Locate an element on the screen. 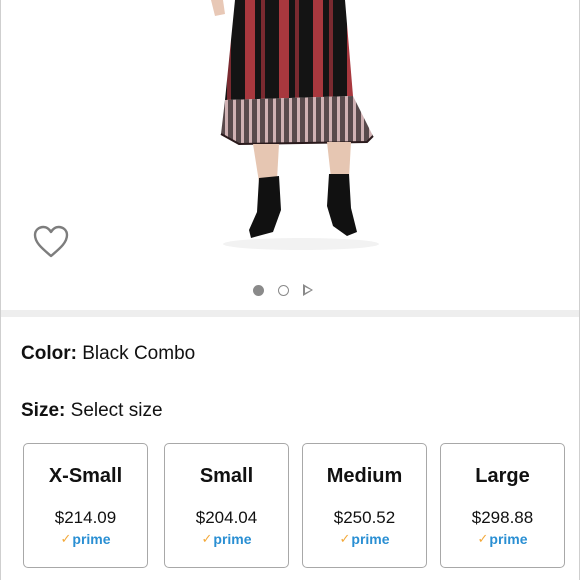 This screenshot has width=580, height=580. size-name: Small is located at coordinates (226, 476).